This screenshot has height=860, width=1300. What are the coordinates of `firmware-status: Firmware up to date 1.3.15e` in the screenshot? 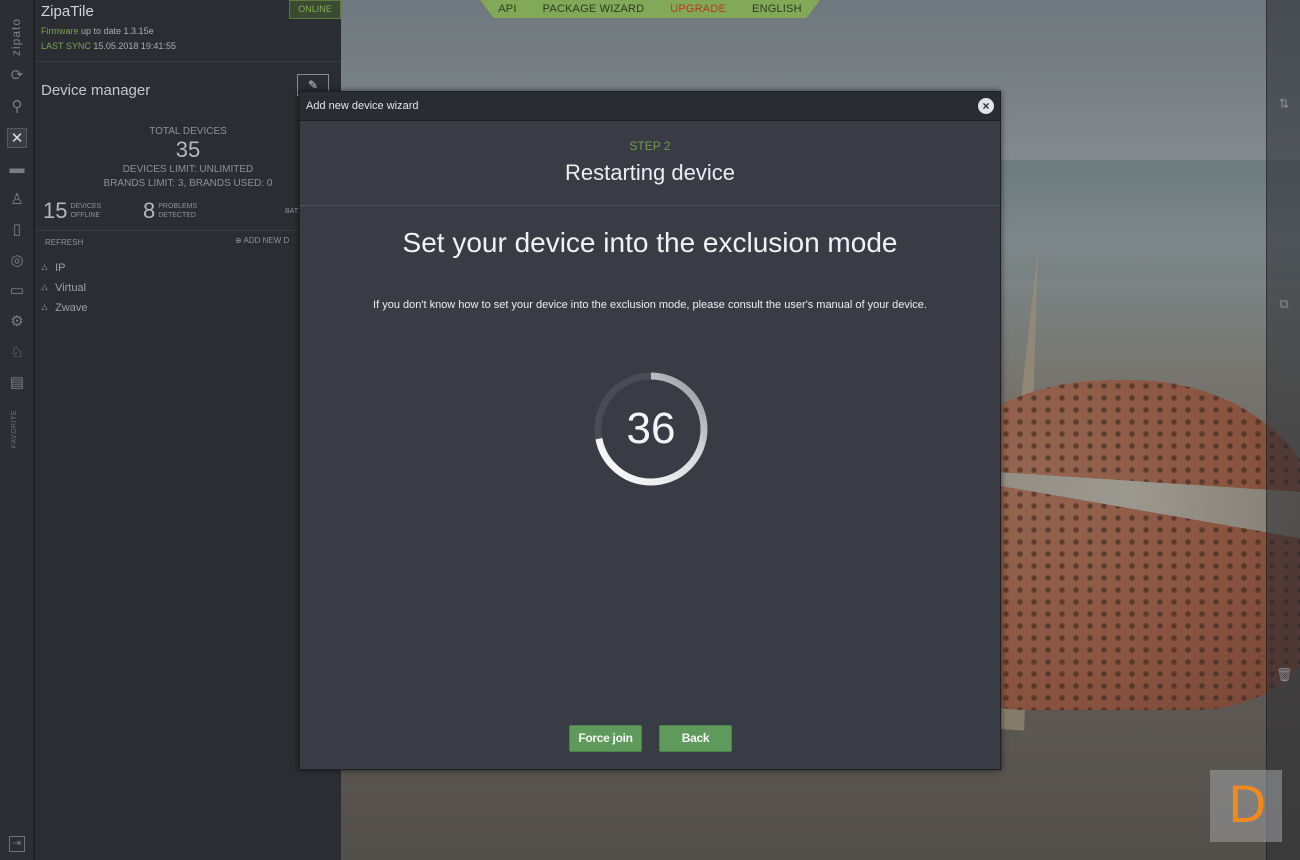 It's located at (188, 31).